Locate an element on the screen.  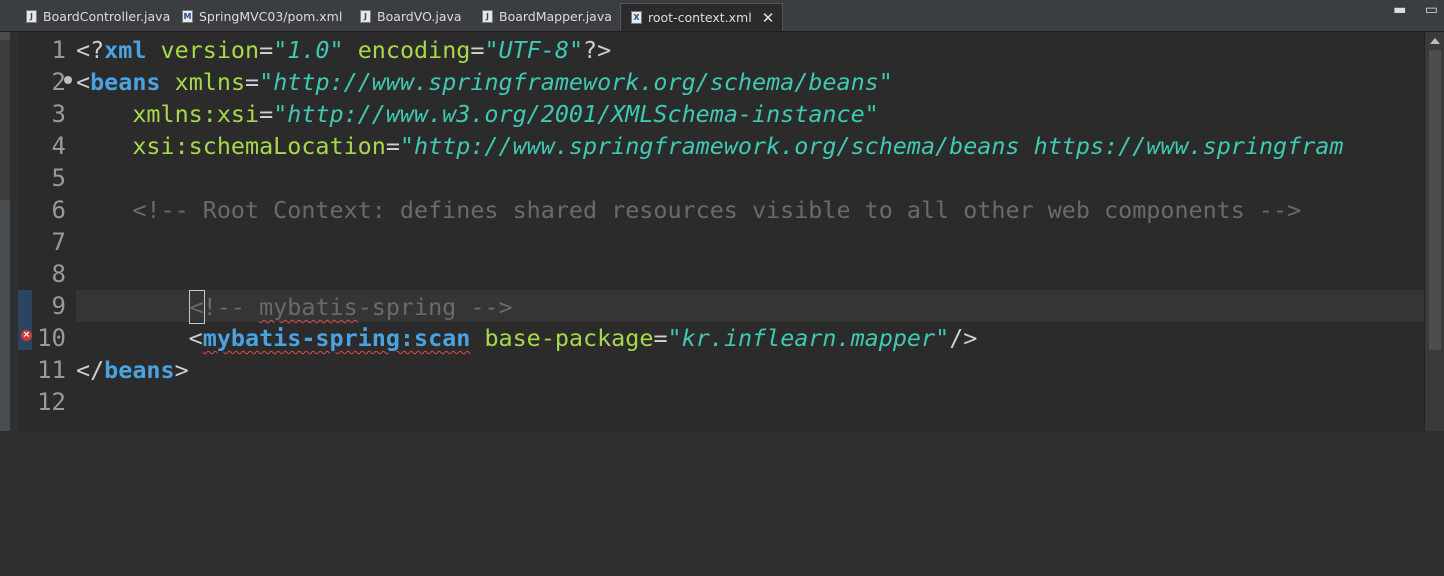
line-number: 5 is located at coordinates (58, 178).